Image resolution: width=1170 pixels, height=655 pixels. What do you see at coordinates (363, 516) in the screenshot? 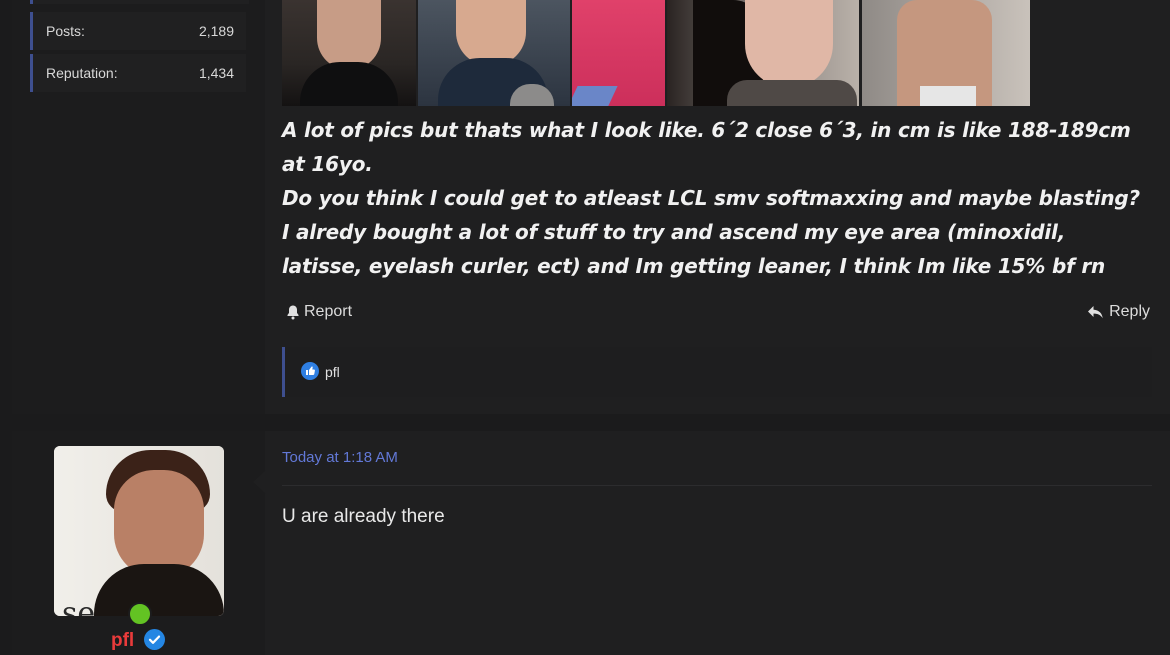
I see `post-message: U are already there` at bounding box center [363, 516].